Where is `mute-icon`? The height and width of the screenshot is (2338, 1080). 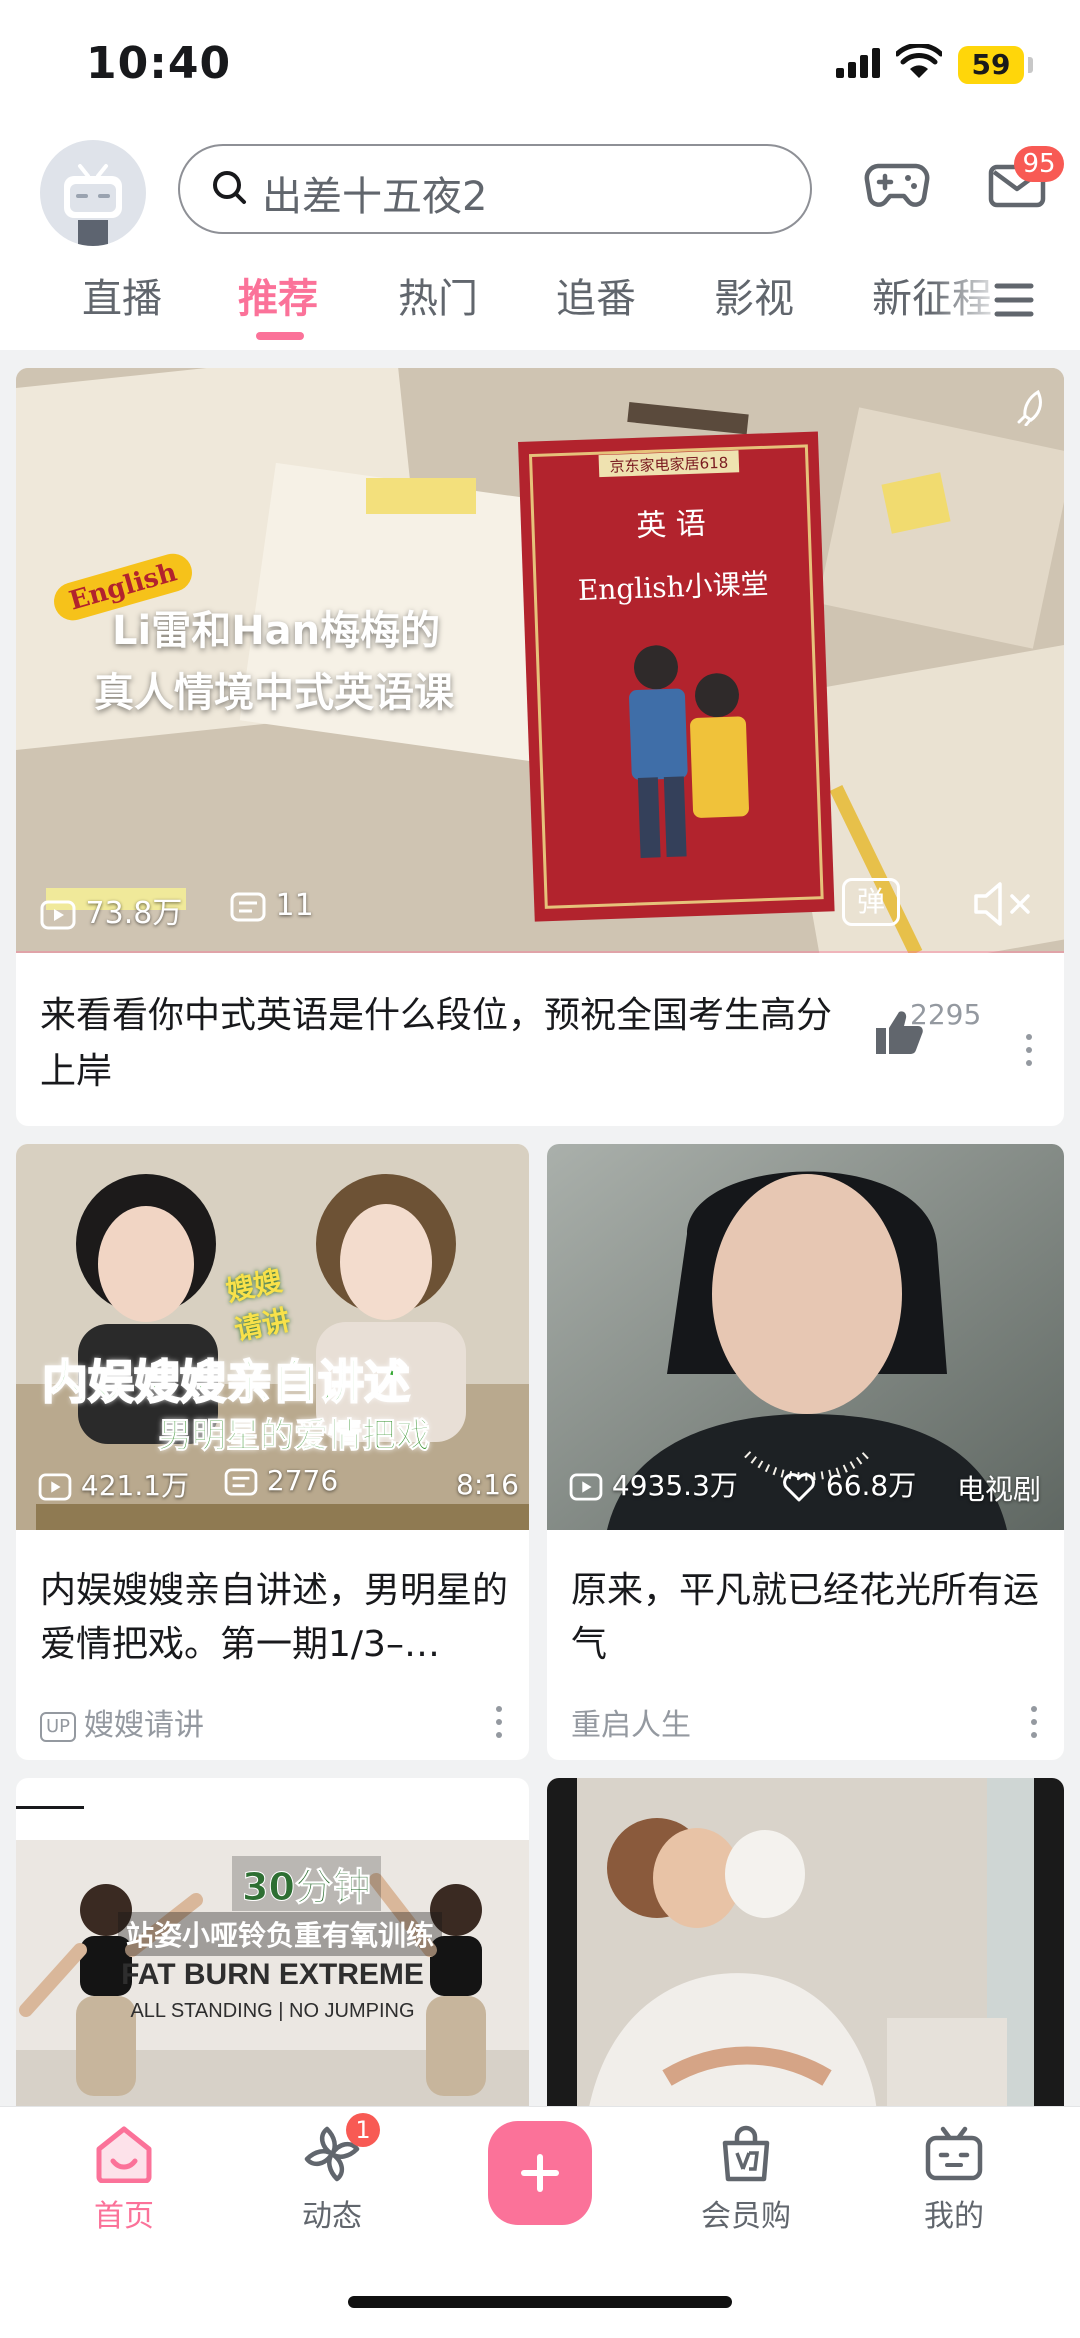
mute-icon is located at coordinates (1004, 904).